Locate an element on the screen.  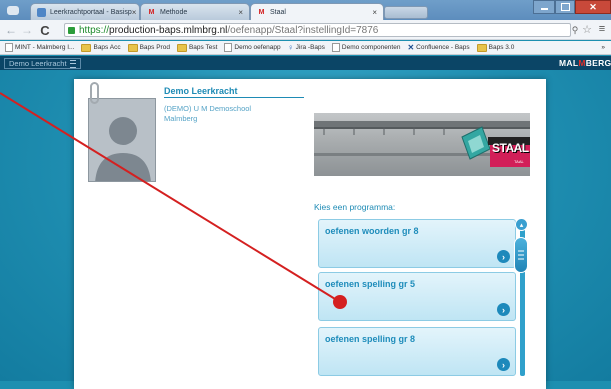
tab-label: Staal is located at coordinates (278, 12).